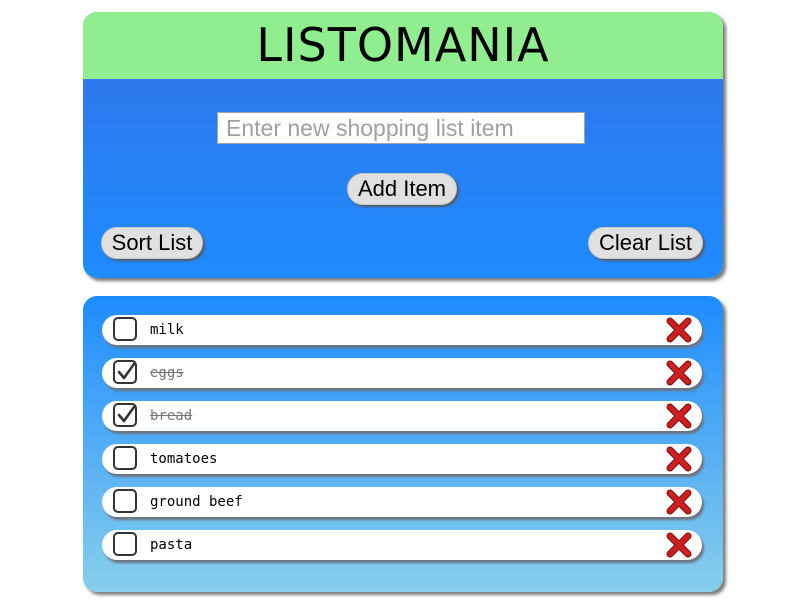 This screenshot has height=607, width=800. Describe the element at coordinates (171, 416) in the screenshot. I see `item-label: bread` at that location.